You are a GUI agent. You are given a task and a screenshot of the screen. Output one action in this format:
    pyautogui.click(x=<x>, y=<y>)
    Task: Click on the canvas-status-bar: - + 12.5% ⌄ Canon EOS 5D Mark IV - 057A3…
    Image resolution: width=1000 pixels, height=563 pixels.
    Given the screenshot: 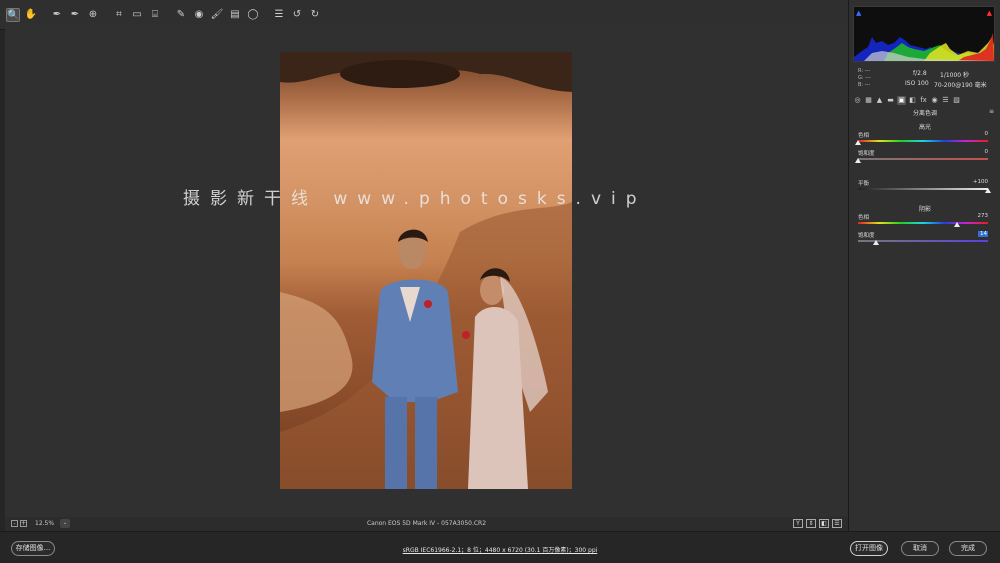 What is the action you would take?
    pyautogui.click(x=426, y=524)
    